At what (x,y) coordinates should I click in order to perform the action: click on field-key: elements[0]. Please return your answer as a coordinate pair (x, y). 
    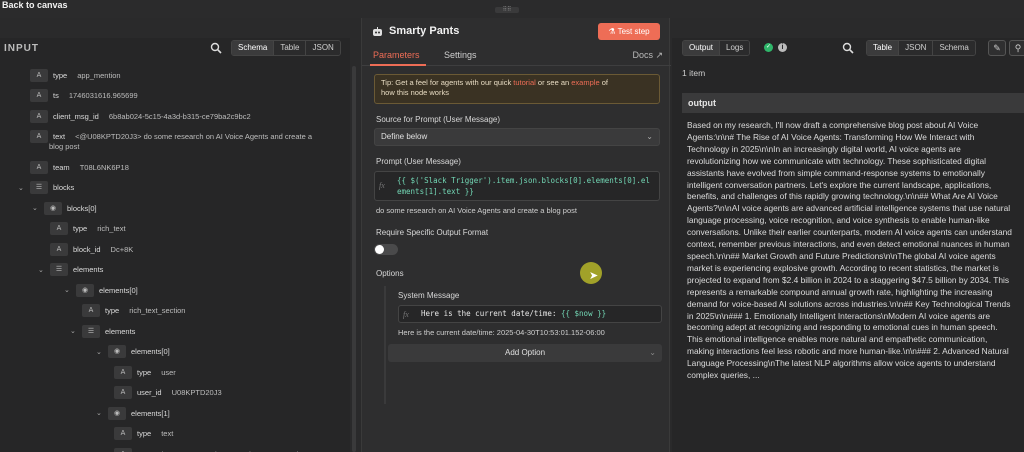
    Looking at the image, I should click on (150, 351).